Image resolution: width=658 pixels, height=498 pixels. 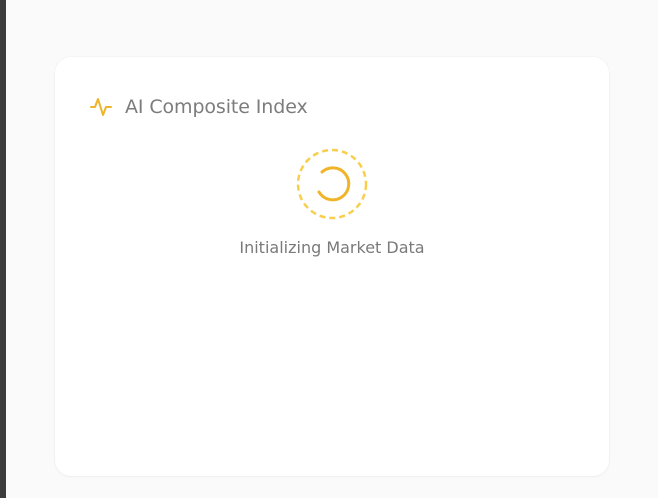 What do you see at coordinates (102, 107) in the screenshot?
I see `activity-pulse-icon` at bounding box center [102, 107].